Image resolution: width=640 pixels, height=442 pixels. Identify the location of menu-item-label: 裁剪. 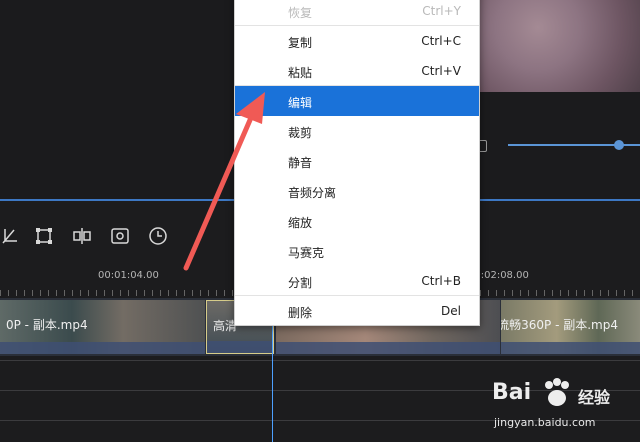
(300, 133).